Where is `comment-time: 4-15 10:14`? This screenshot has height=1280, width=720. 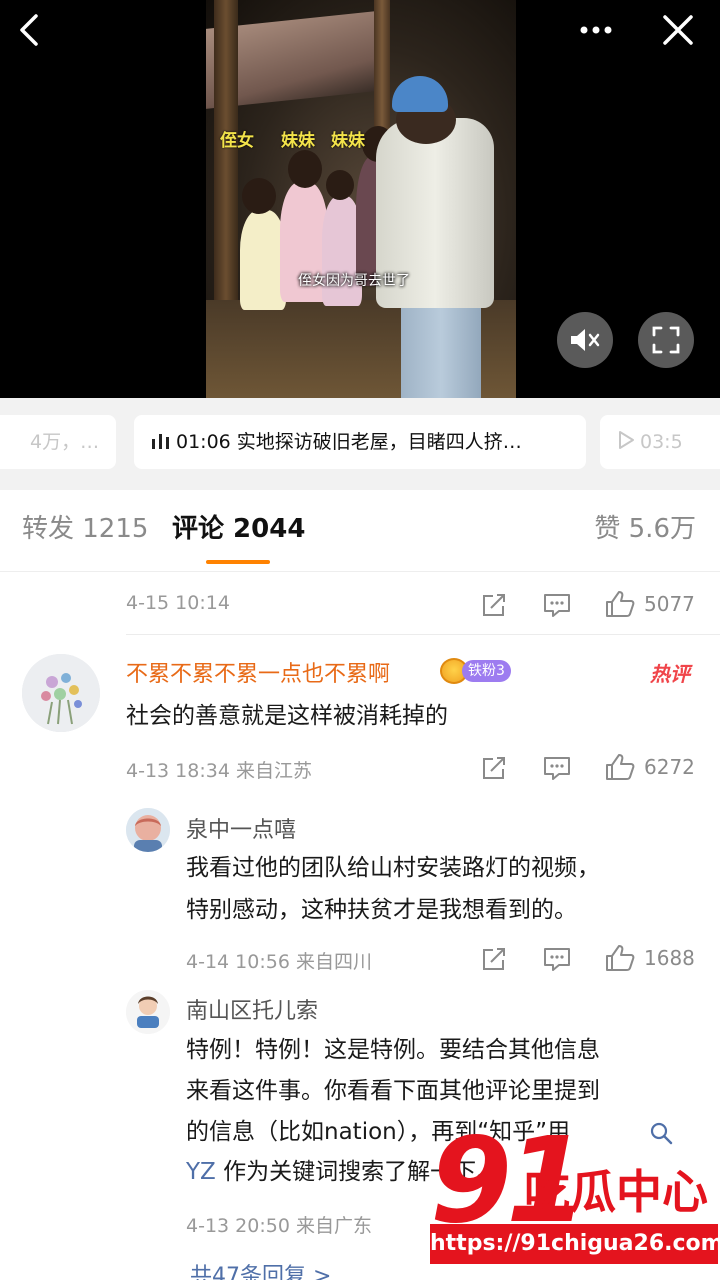 comment-time: 4-15 10:14 is located at coordinates (178, 603).